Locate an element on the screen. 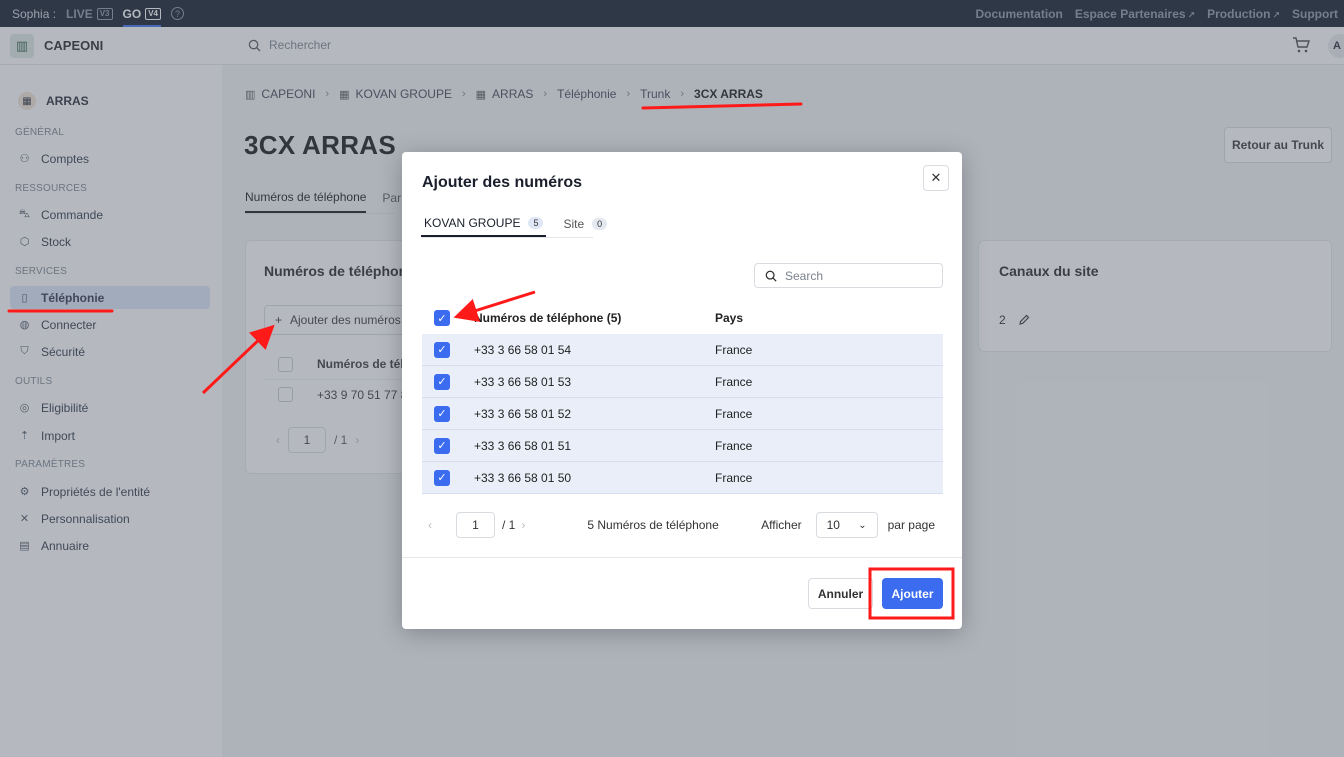  chevron-down-icon: ⌄ is located at coordinates (862, 525).